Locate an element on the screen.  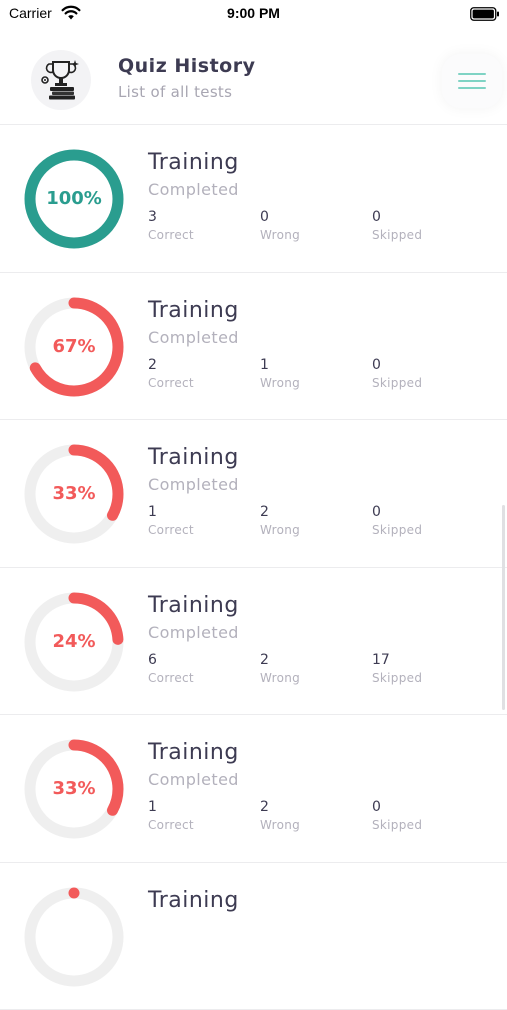
wrong-stat: 1 Wrong is located at coordinates (280, 373).